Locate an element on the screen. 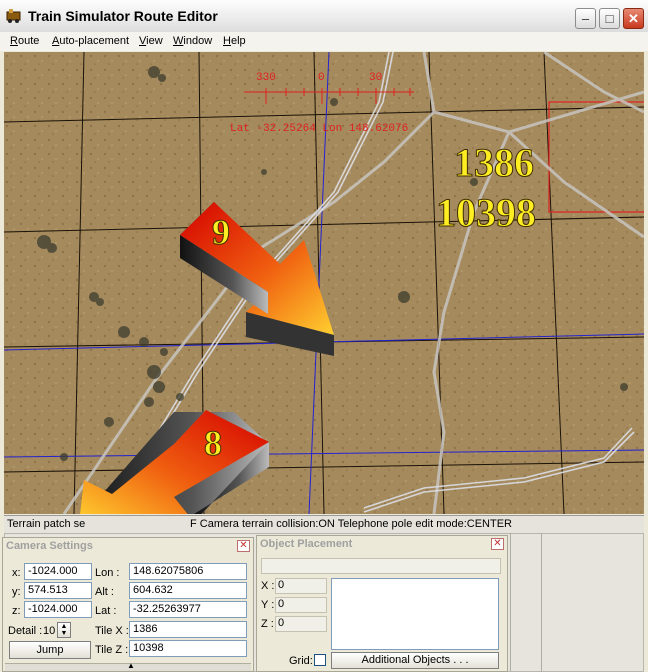  status-text-left: Terrain patch se is located at coordinates (46, 524).